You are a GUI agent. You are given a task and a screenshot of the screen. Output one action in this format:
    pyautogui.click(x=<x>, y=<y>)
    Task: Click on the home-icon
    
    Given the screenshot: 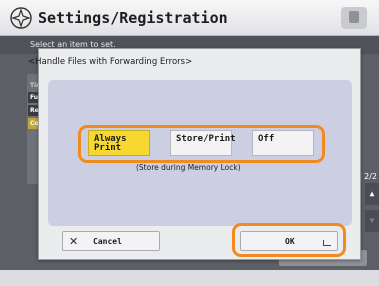 What is the action you would take?
    pyautogui.click(x=354, y=17)
    